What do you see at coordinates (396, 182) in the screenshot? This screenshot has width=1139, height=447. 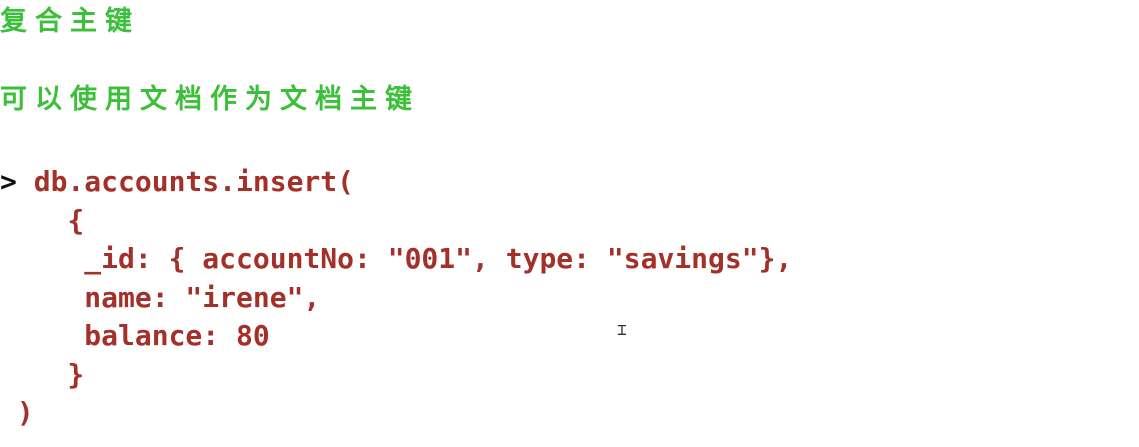 I see `code-line: > db.accounts.insert(` at bounding box center [396, 182].